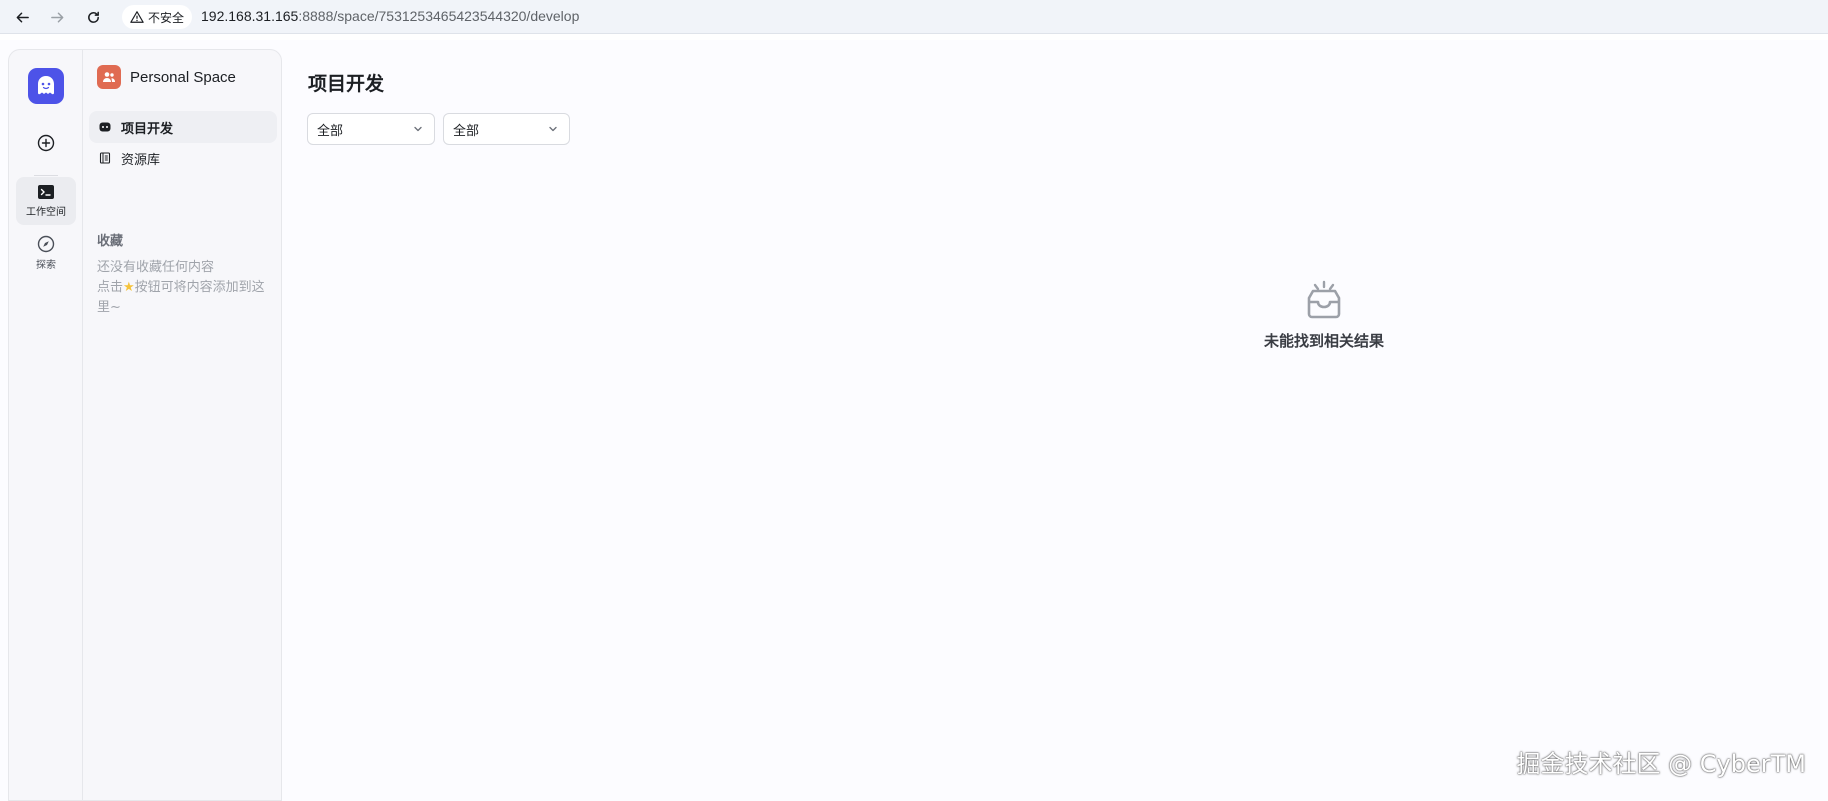 Image resolution: width=1828 pixels, height=801 pixels. Describe the element at coordinates (346, 84) in the screenshot. I see `page-title: 项目开发` at that location.